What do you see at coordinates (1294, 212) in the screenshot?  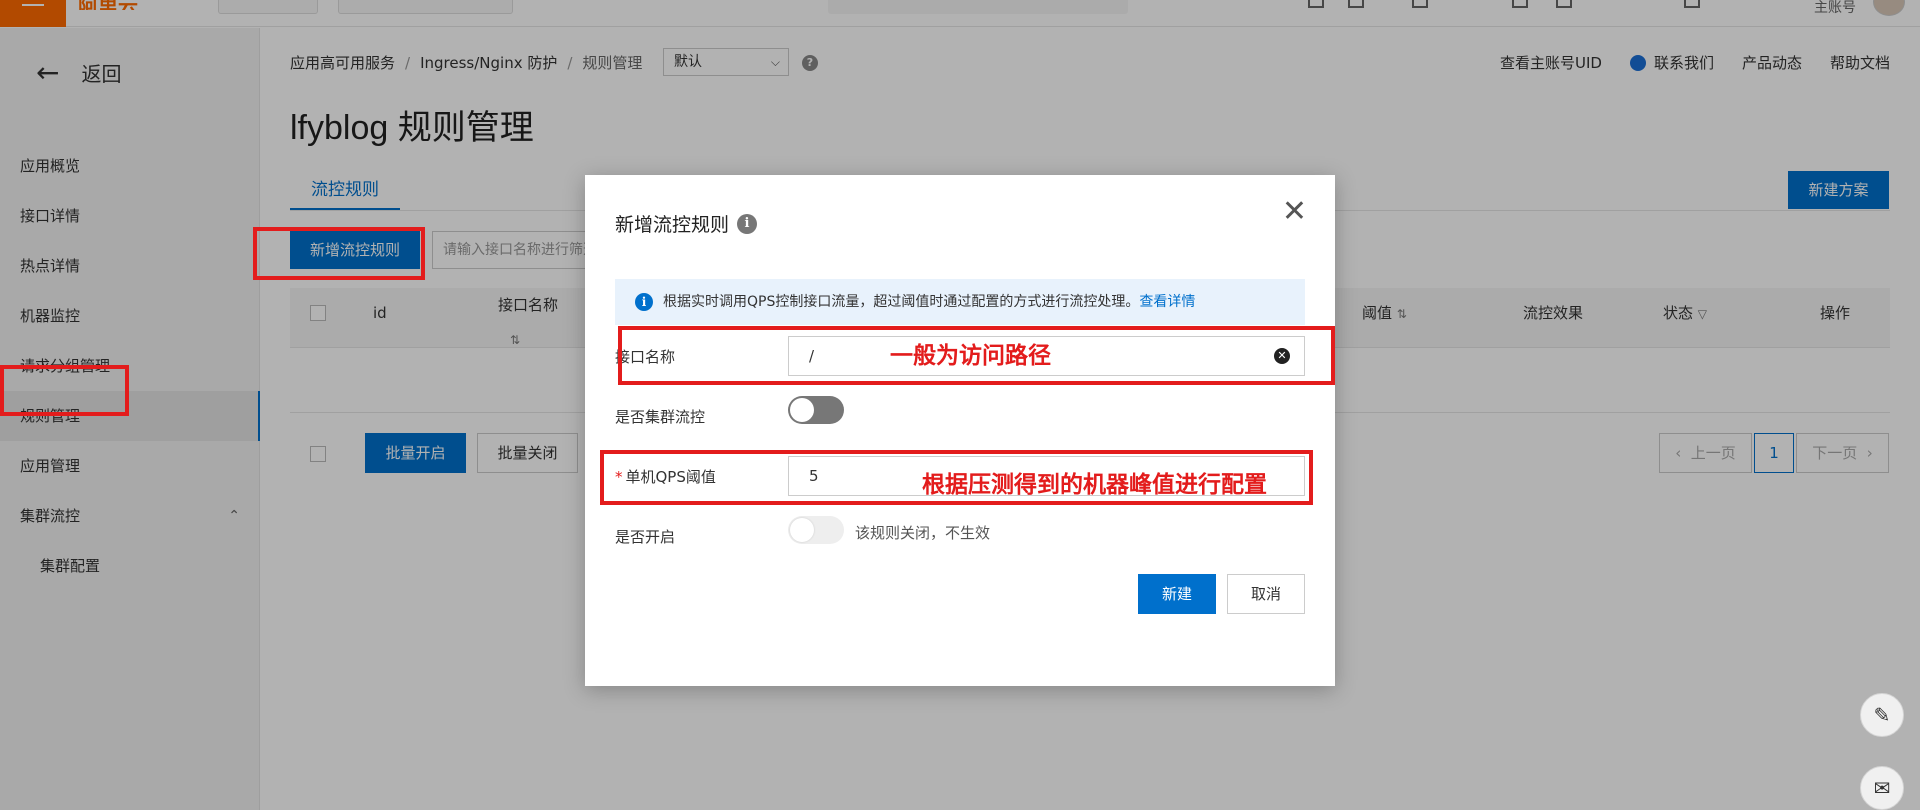 I see `close-icon: ✕` at bounding box center [1294, 212].